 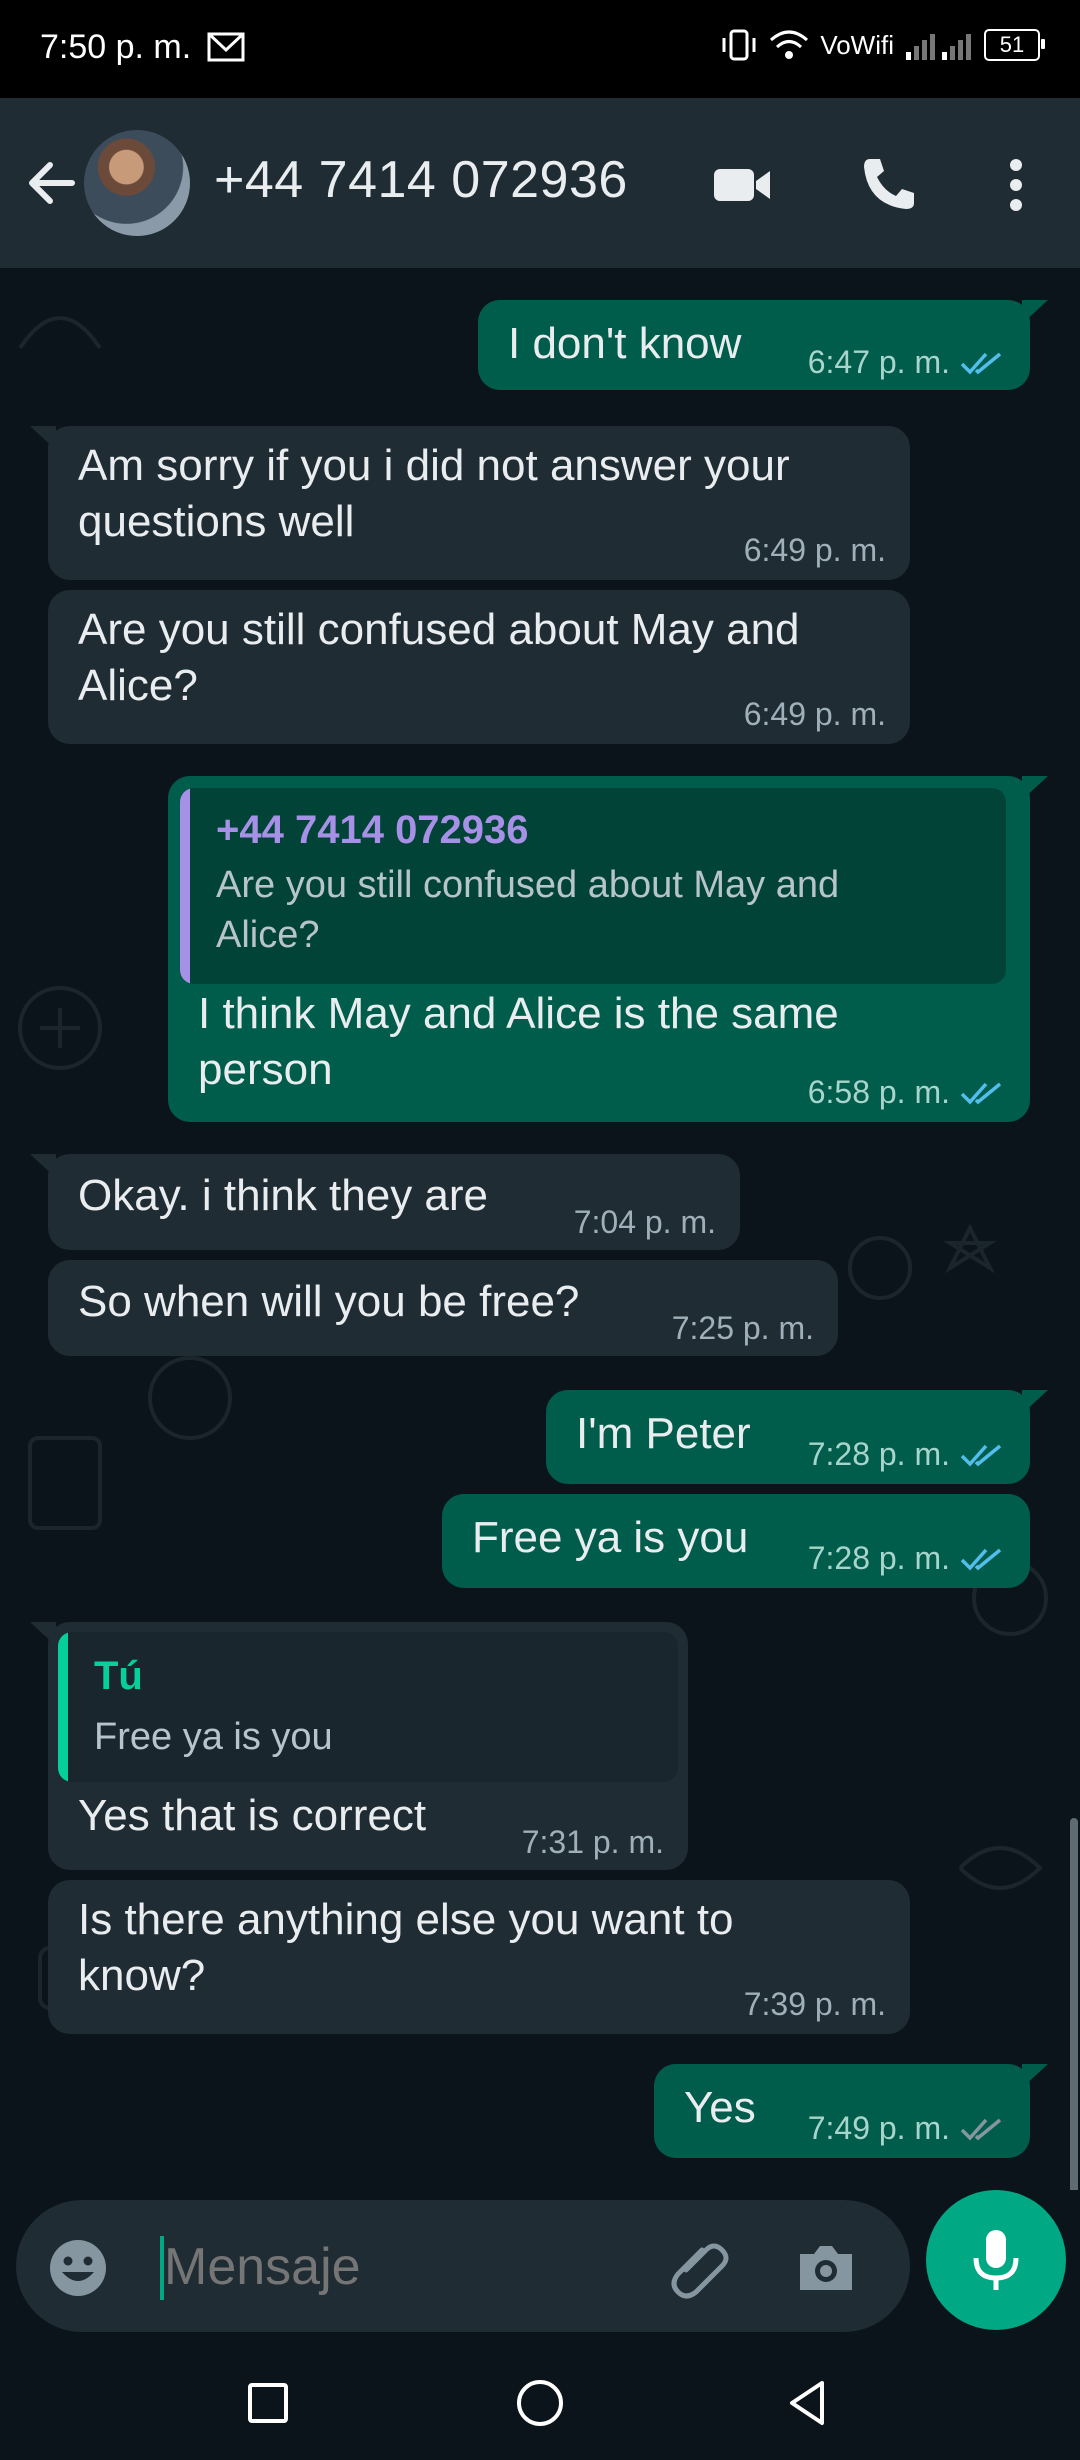 I want to click on message-input, so click(x=414, y=2267).